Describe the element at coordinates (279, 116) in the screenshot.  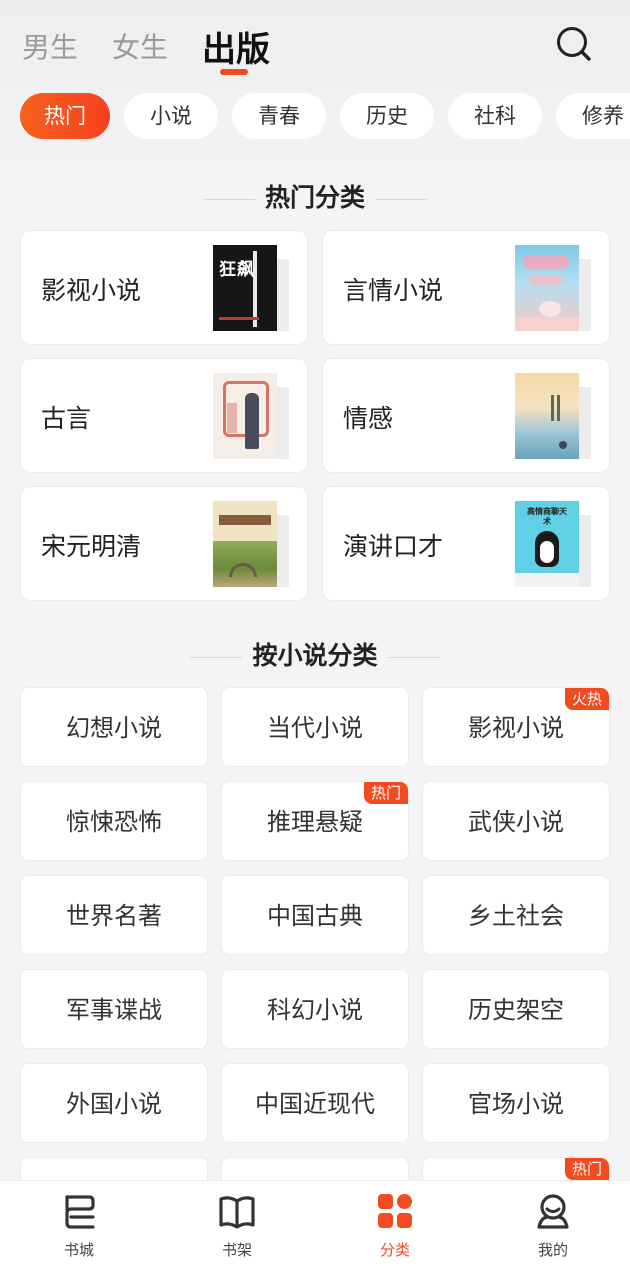
I see `chip-youth: 青春` at that location.